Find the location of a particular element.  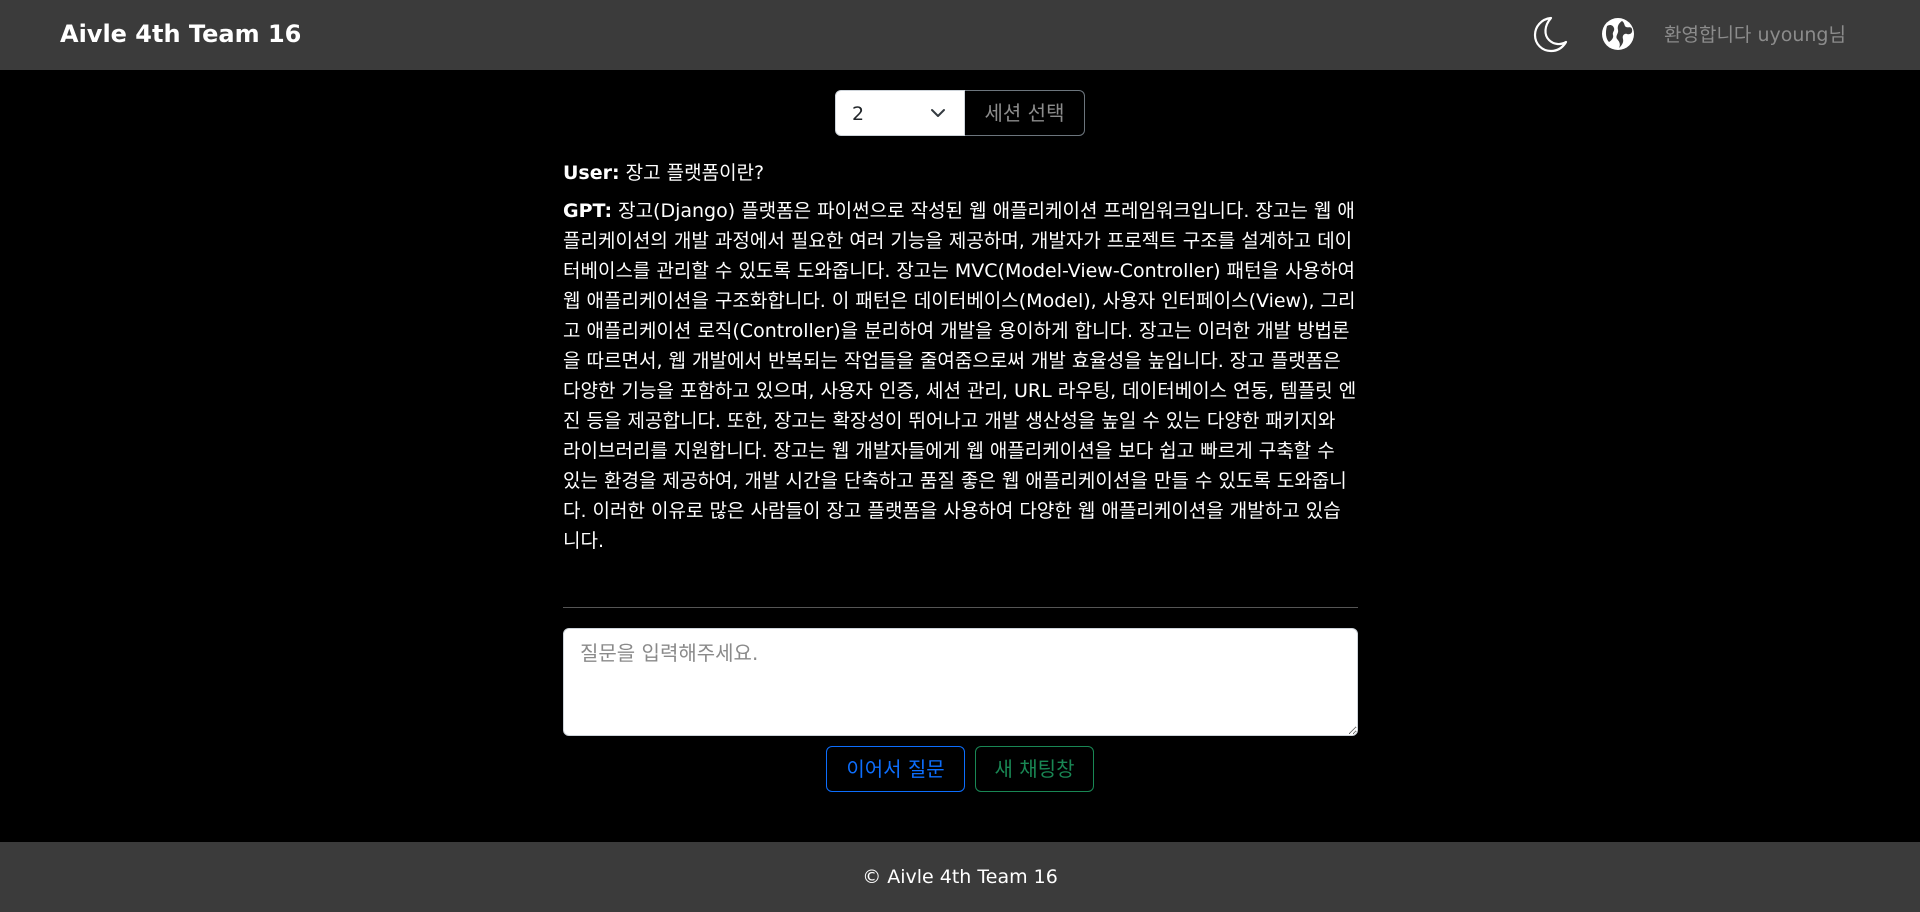

message-text: 장고 플랫폼이란? is located at coordinates (695, 173).